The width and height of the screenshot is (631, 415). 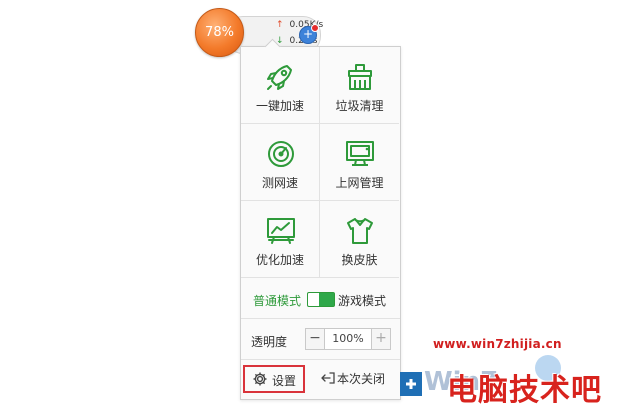 What do you see at coordinates (497, 344) in the screenshot?
I see `watermark-url: www.win7zhijia.cn` at bounding box center [497, 344].